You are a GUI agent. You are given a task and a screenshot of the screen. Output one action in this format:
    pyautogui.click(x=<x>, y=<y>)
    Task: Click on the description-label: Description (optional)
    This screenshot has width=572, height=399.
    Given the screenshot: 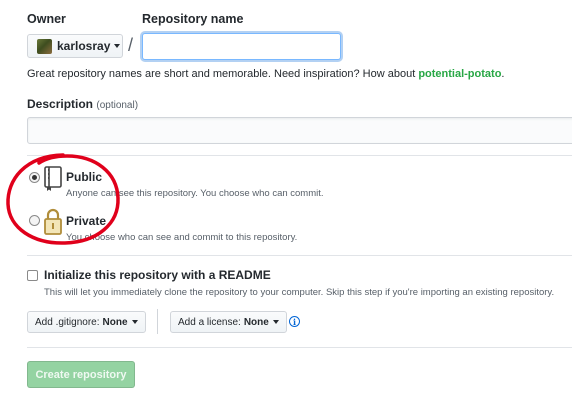 What is the action you would take?
    pyautogui.click(x=82, y=104)
    